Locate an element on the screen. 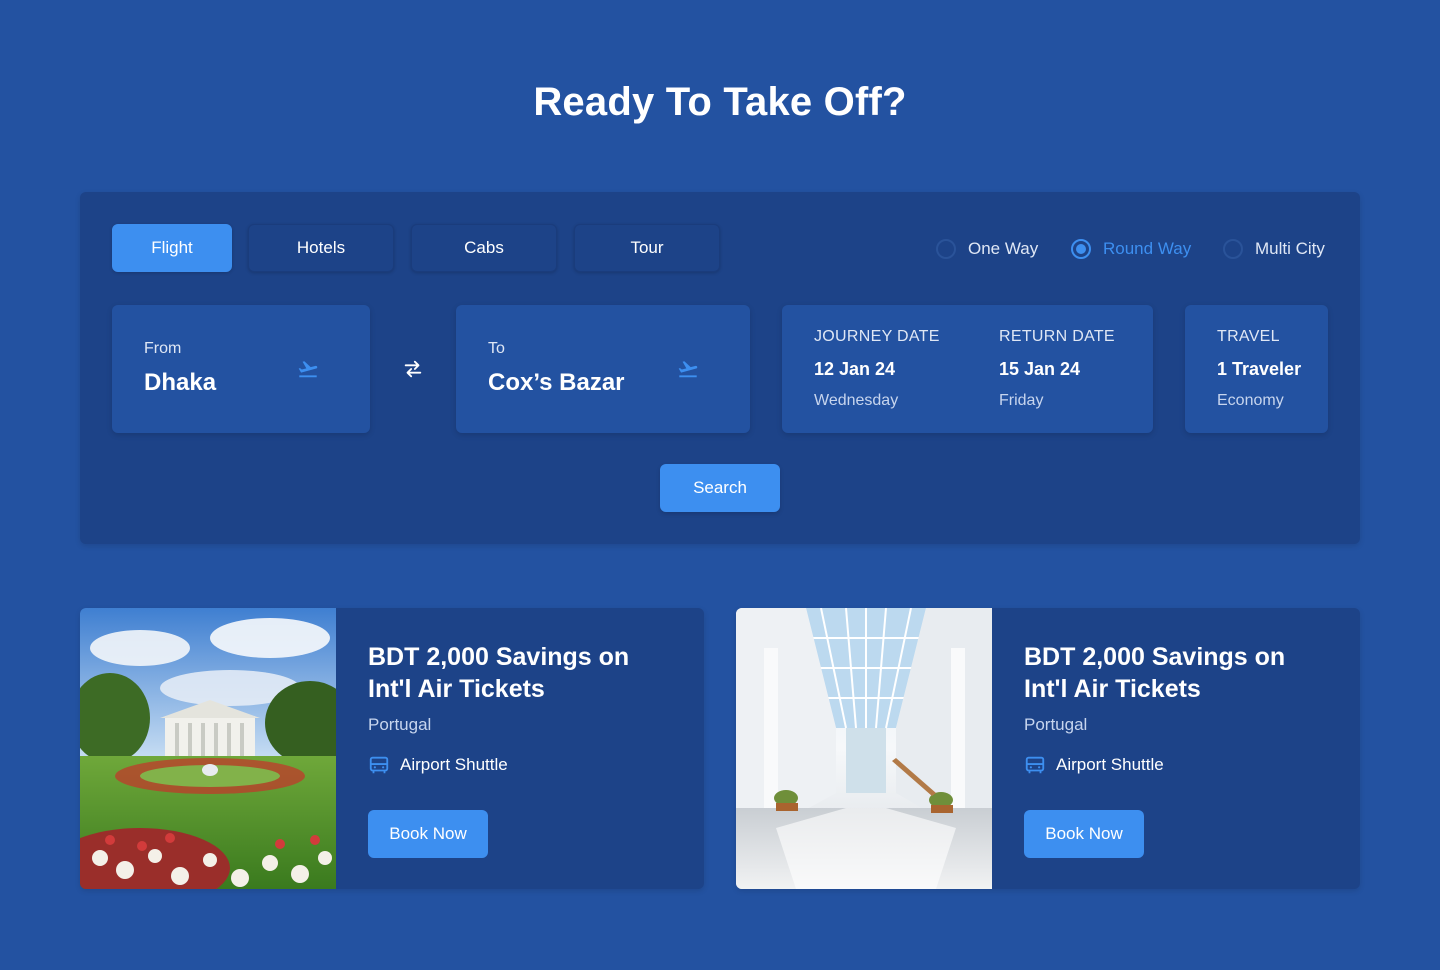 The height and width of the screenshot is (970, 1440). travel-field: TRAVEL 1 Traveler Economy is located at coordinates (1256, 369).